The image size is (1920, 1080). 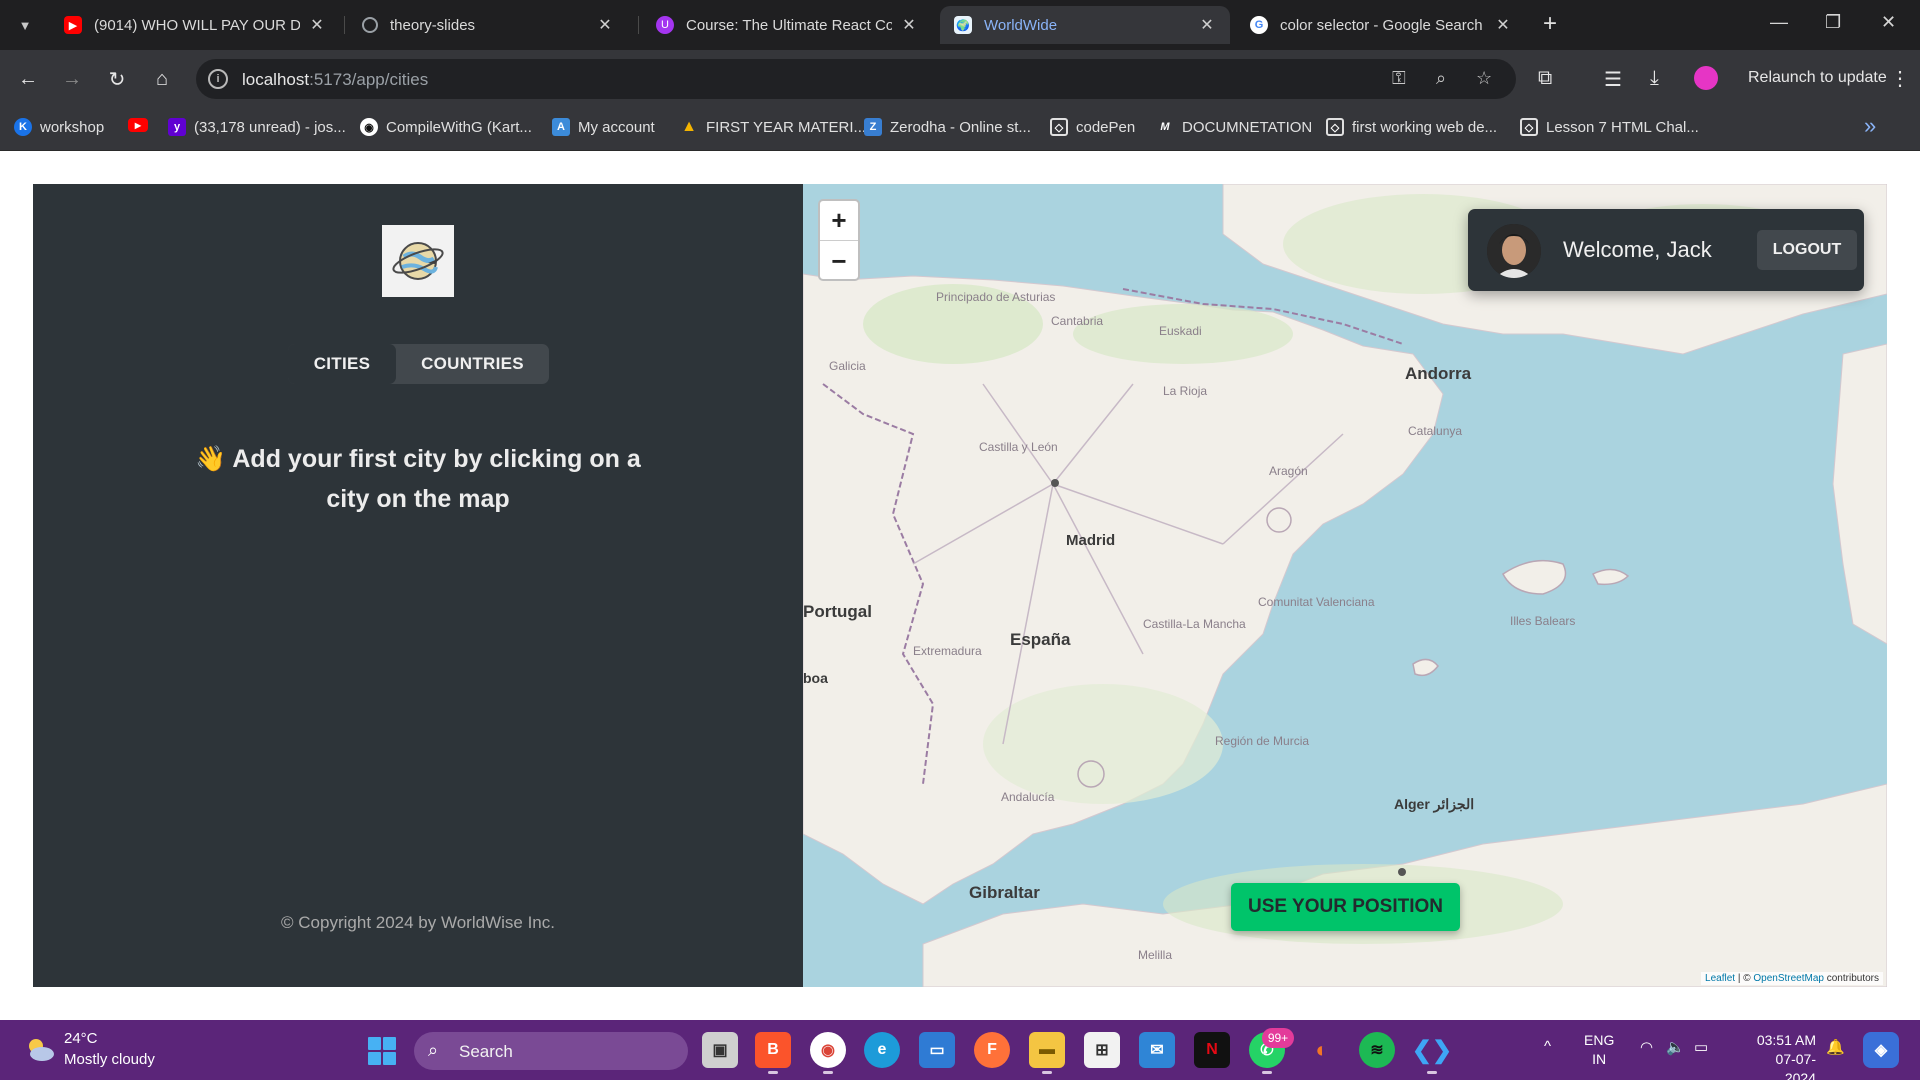 What do you see at coordinates (1345, 907) in the screenshot?
I see `use-your-position-button: USE YOUR POSITION` at bounding box center [1345, 907].